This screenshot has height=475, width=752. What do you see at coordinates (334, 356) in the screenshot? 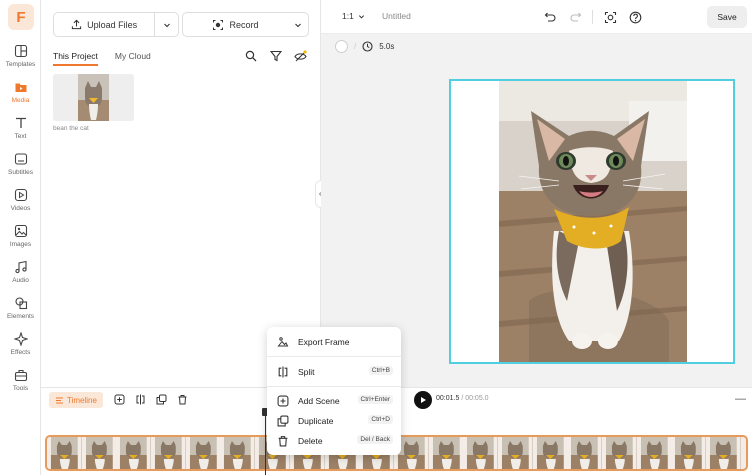
I see `menu-divider` at bounding box center [334, 356].